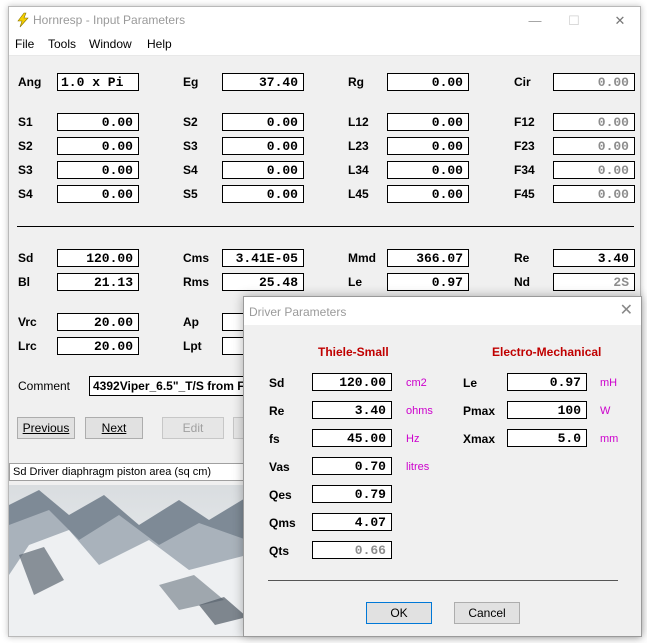 The image size is (647, 643). Describe the element at coordinates (109, 20) in the screenshot. I see `window-title: Hornresp - Input Parameters` at that location.